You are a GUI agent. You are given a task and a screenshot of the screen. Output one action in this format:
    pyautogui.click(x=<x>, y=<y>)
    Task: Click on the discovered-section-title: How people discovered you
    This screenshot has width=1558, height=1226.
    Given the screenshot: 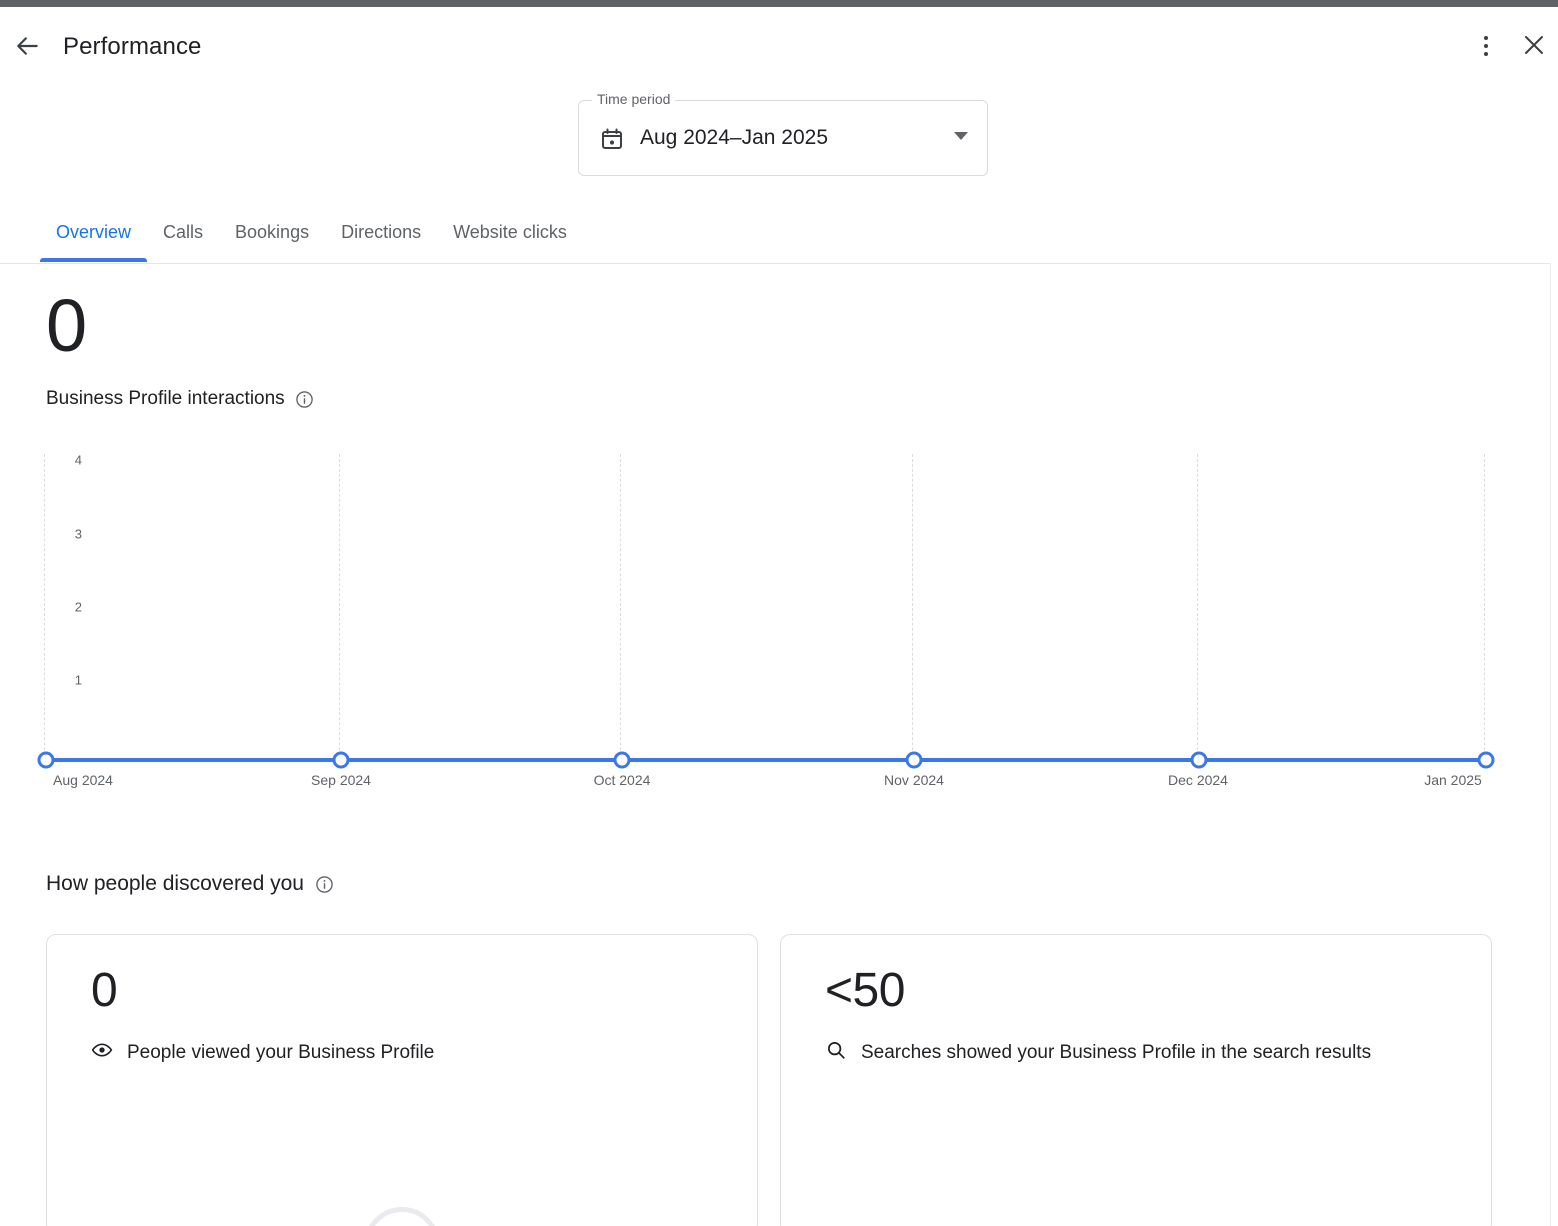 What is the action you would take?
    pyautogui.click(x=175, y=883)
    